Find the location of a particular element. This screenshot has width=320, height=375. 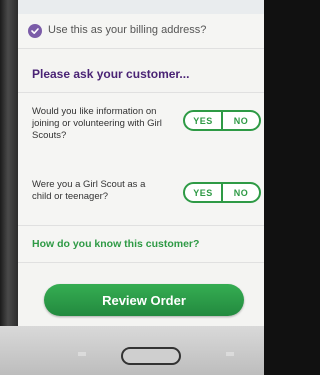

menu-soft-key is located at coordinates (82, 354).